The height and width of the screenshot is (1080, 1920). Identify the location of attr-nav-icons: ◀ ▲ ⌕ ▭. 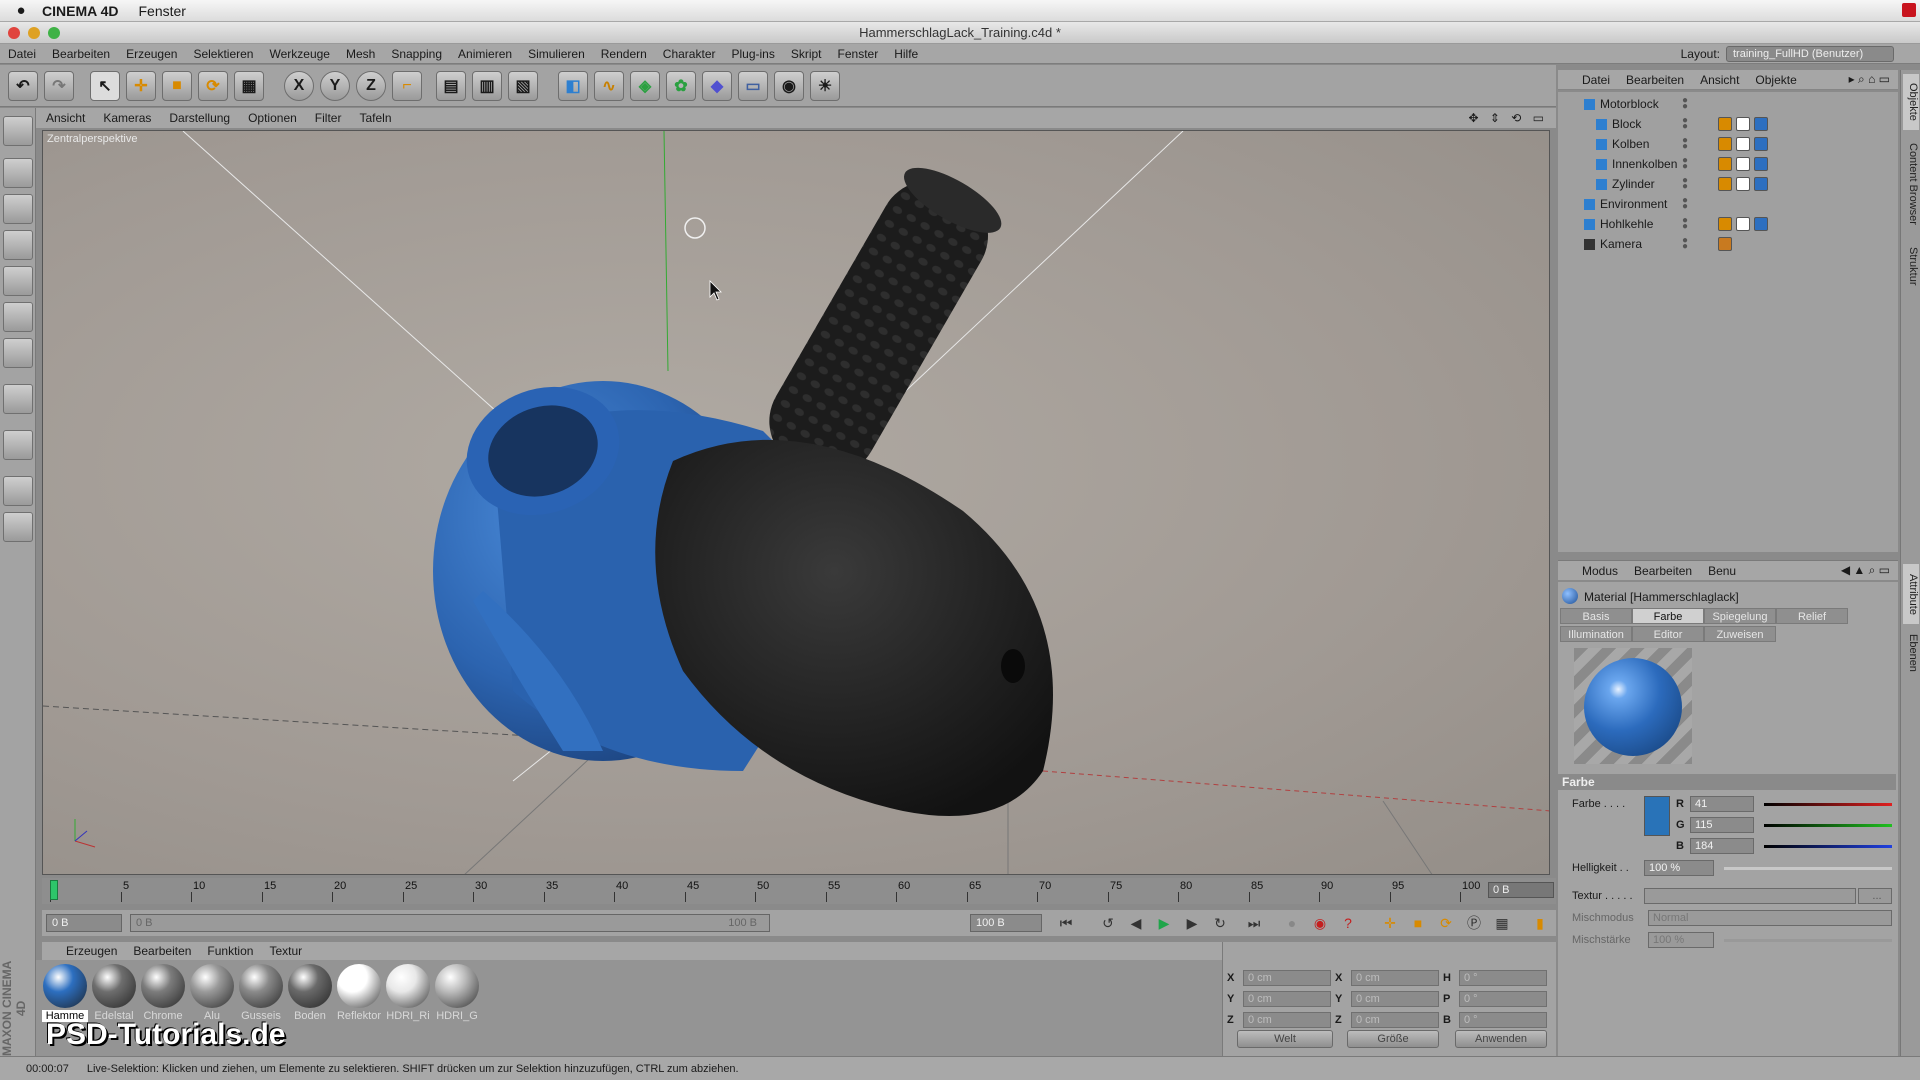
(1865, 570).